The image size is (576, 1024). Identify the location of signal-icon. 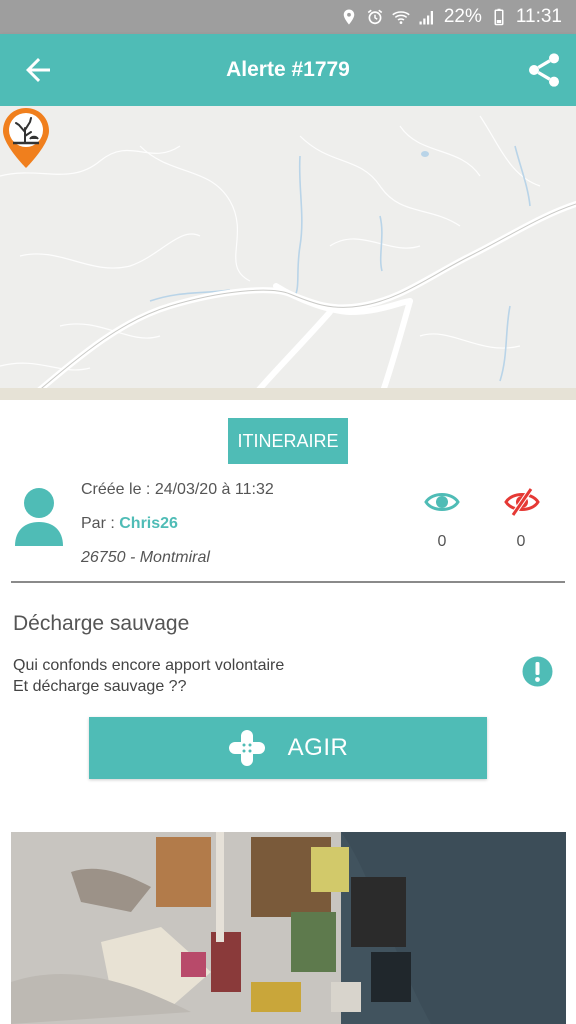
(426, 18).